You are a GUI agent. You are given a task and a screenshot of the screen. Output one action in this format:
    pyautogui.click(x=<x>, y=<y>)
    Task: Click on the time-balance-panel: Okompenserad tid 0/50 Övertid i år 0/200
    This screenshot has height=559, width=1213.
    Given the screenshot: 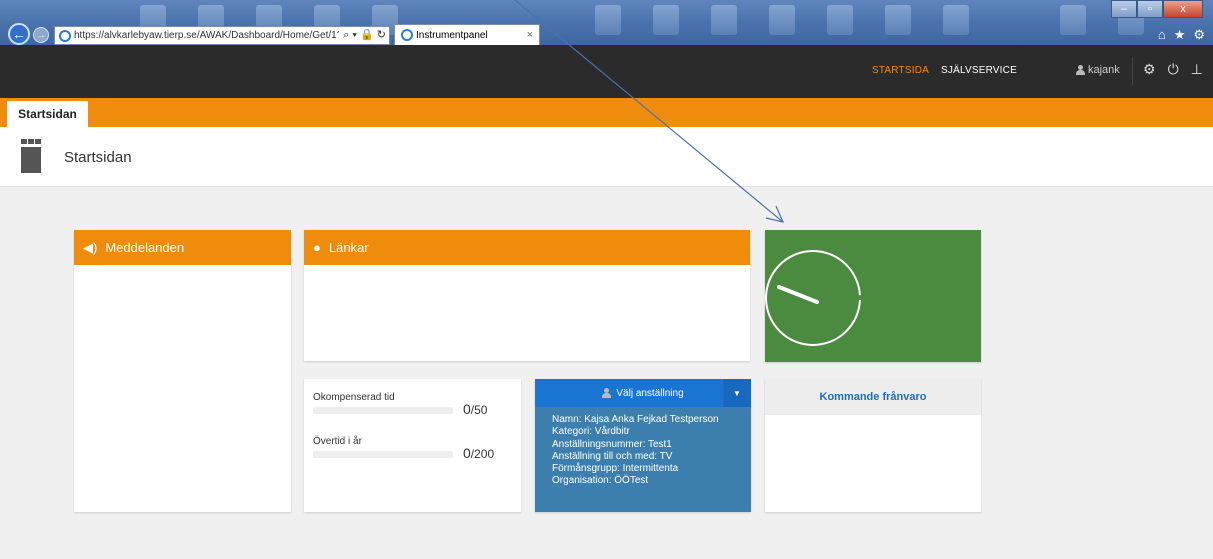 What is the action you would take?
    pyautogui.click(x=412, y=445)
    